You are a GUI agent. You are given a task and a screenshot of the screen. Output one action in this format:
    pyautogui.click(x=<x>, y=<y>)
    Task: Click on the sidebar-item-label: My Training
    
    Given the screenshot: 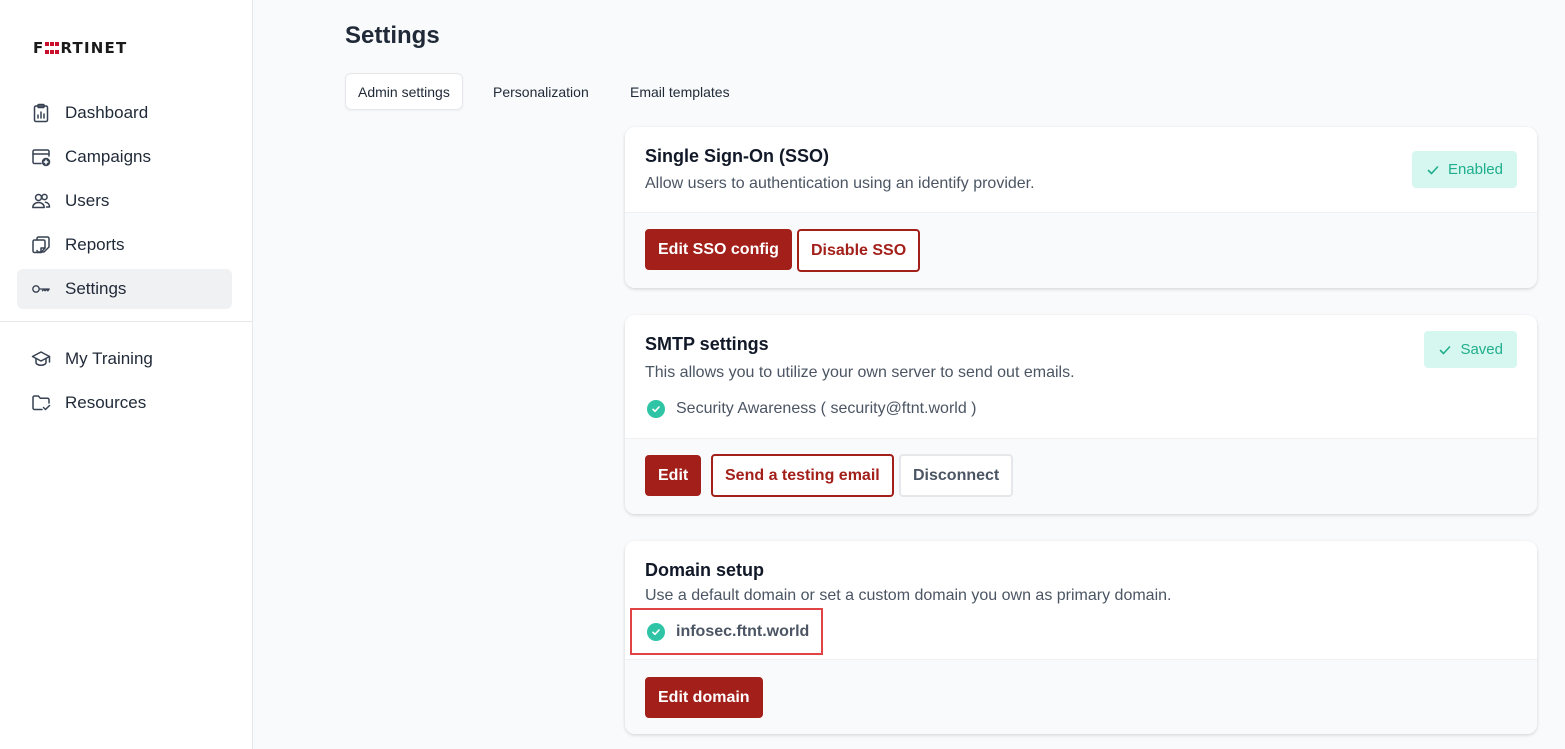 What is the action you would take?
    pyautogui.click(x=109, y=358)
    